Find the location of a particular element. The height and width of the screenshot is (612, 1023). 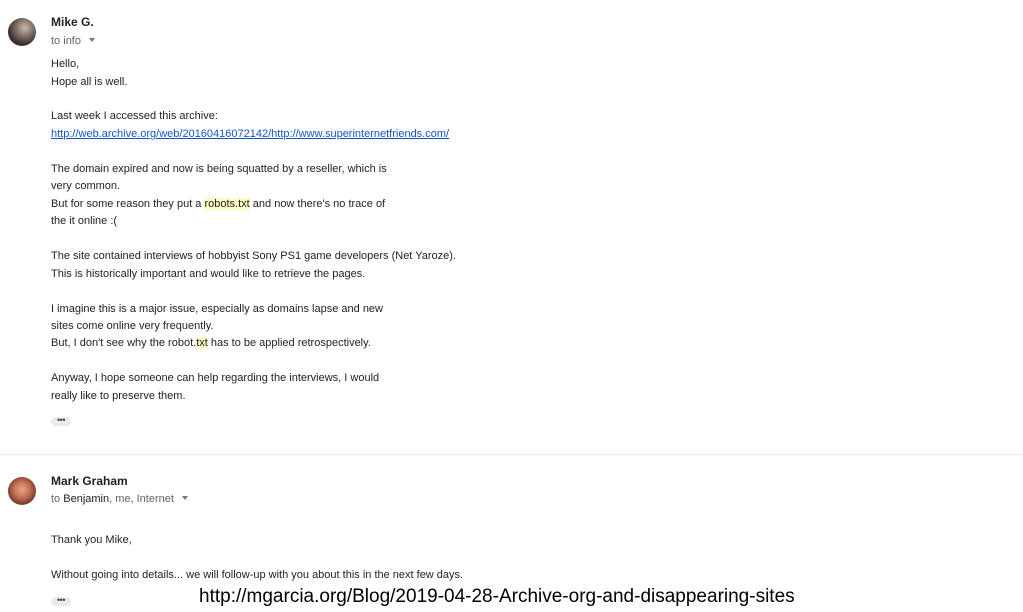

recipient-benjamin: Benjamin is located at coordinates (86, 499).